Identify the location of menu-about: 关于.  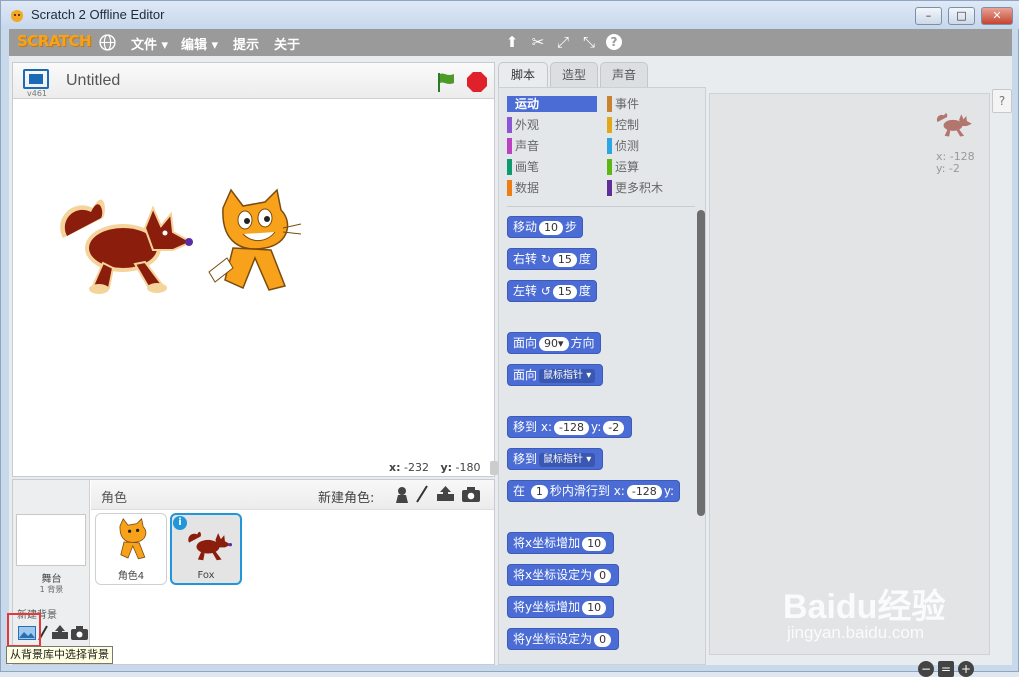
(287, 43).